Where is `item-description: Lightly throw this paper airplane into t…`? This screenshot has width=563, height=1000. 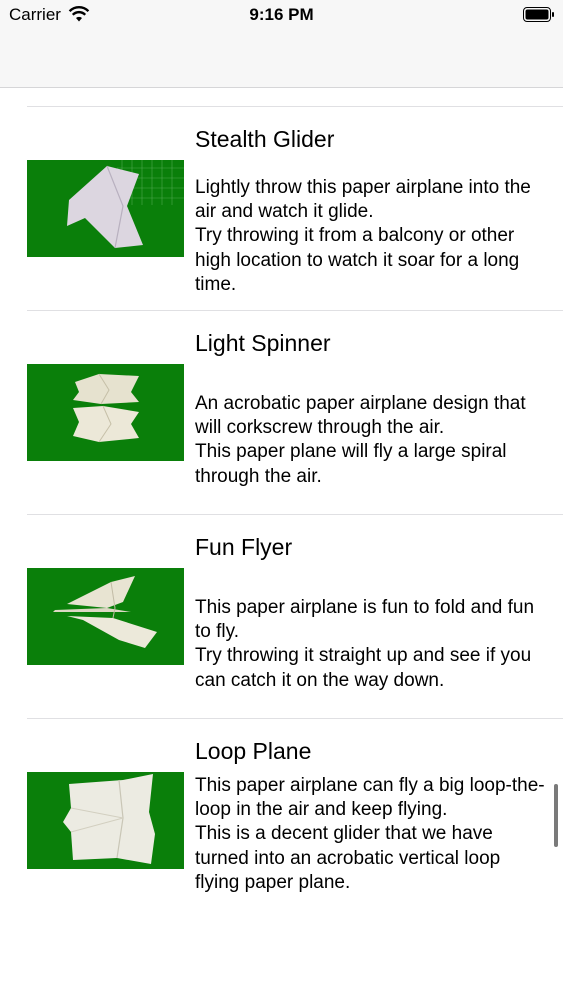
item-description: Lightly throw this paper airplane into t… is located at coordinates (363, 236).